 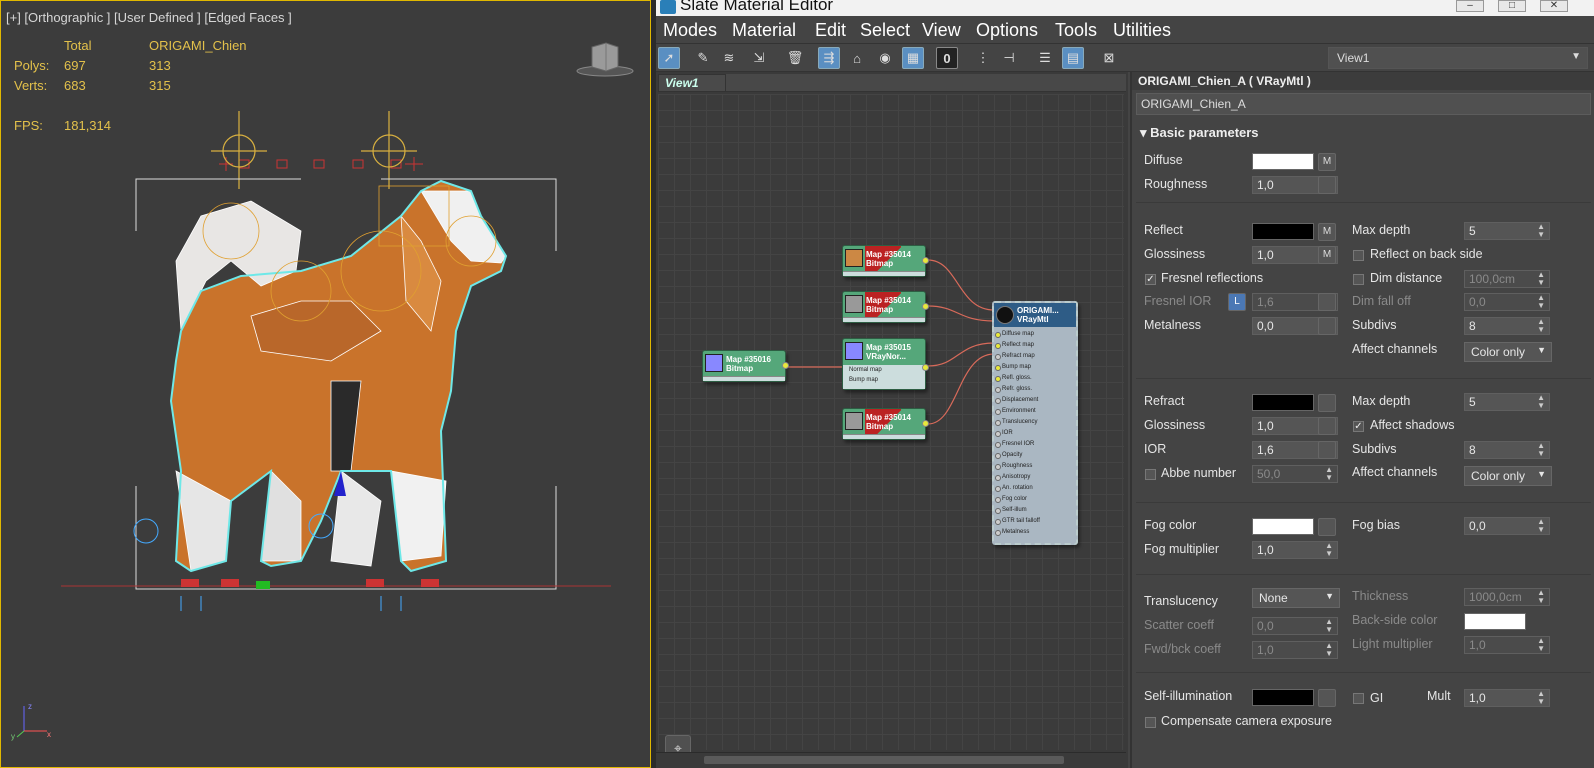 I want to click on dim-distance-checkbox, so click(x=1358, y=279).